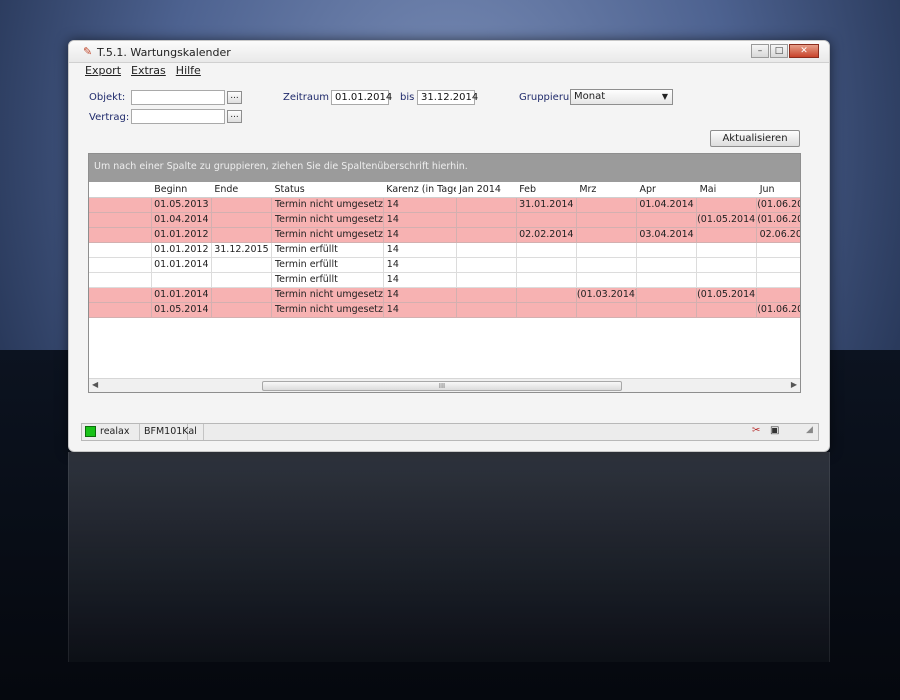  Describe the element at coordinates (120, 190) in the screenshot. I see `column-header` at that location.